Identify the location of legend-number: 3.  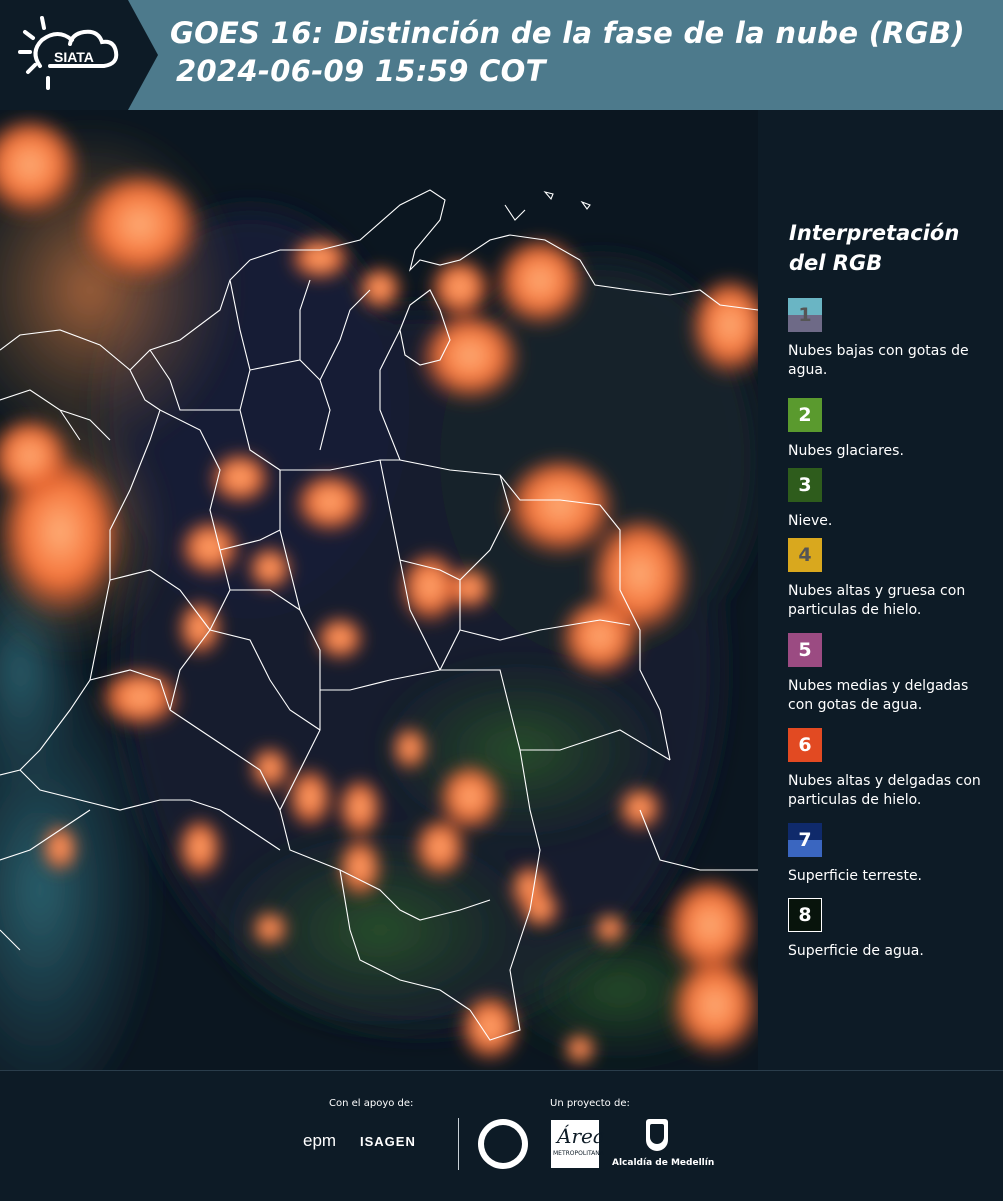
(805, 485).